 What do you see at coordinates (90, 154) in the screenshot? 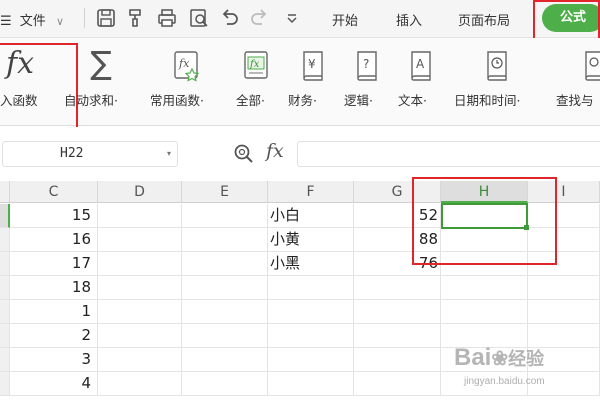
I see `name-box: H22 ▾` at bounding box center [90, 154].